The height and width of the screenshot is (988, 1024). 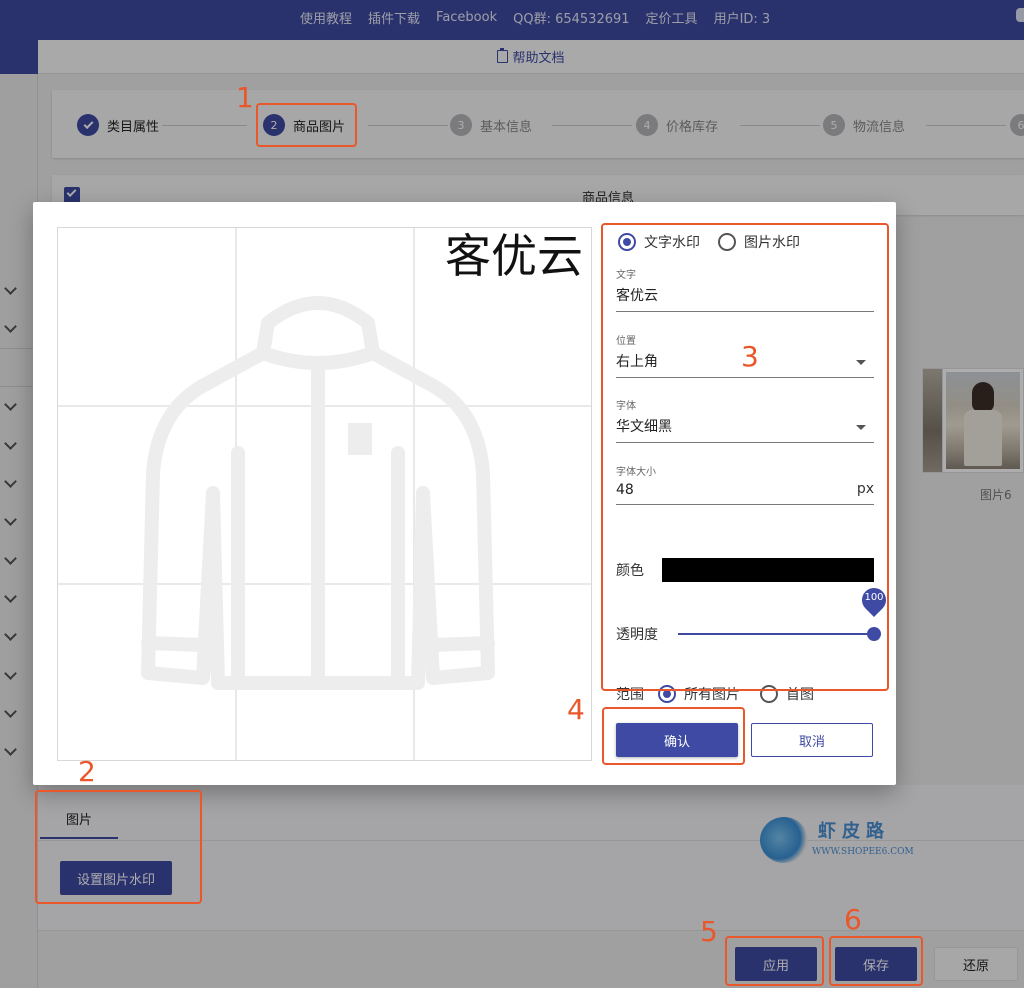 What do you see at coordinates (576, 709) in the screenshot?
I see `annotation-number-4: 4` at bounding box center [576, 709].